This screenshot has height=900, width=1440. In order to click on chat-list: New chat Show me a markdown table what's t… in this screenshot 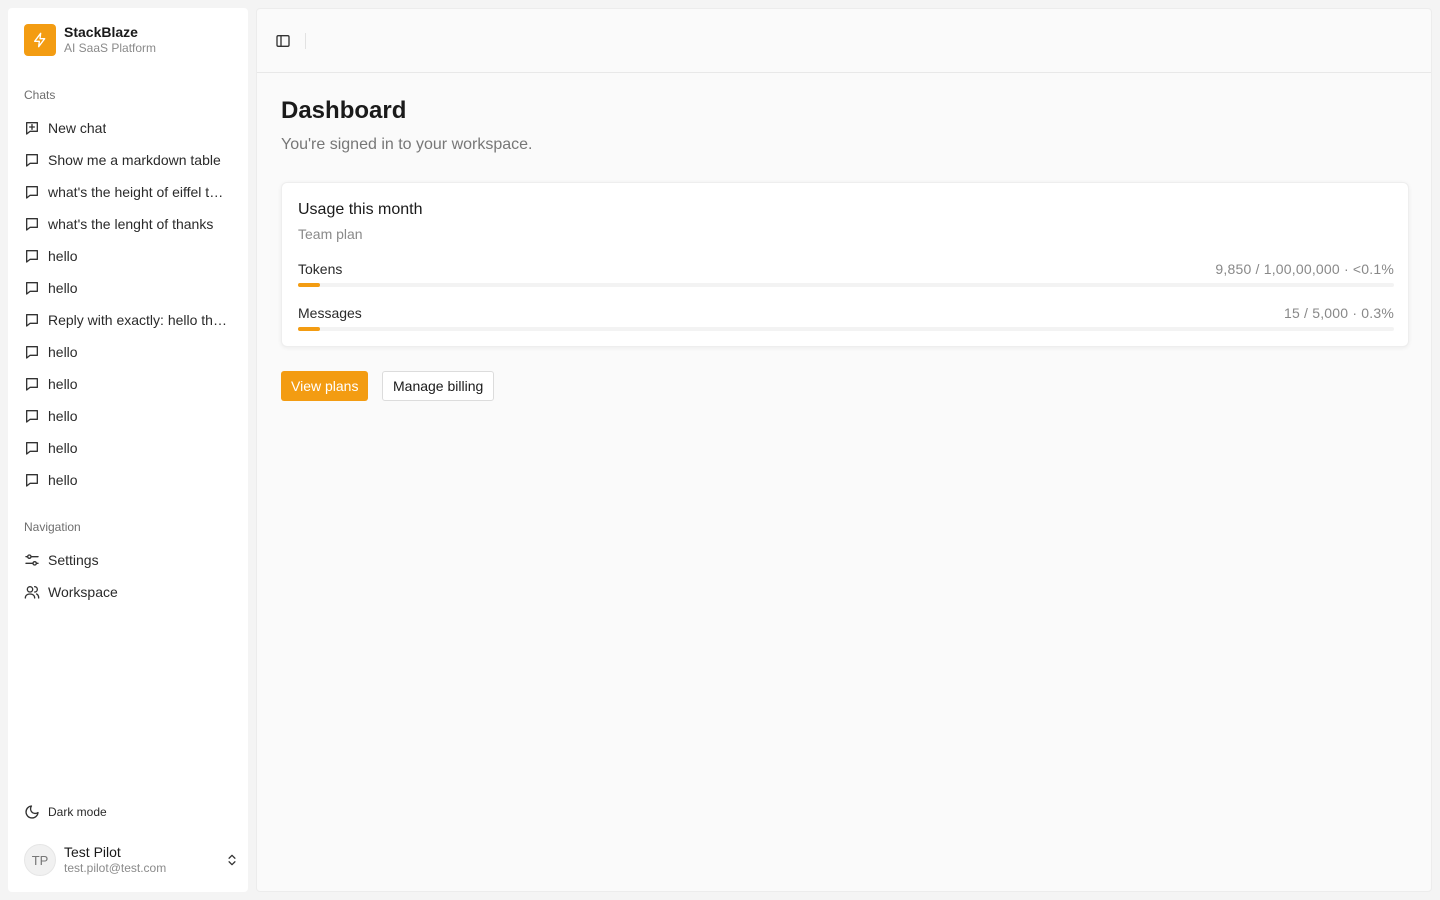, I will do `click(128, 304)`.